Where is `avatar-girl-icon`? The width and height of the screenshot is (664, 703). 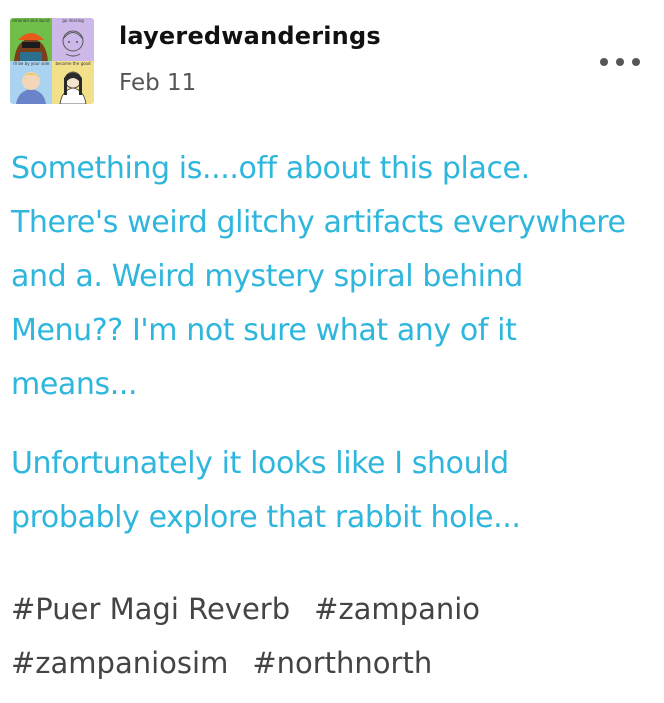 avatar-girl-icon is located at coordinates (73, 82).